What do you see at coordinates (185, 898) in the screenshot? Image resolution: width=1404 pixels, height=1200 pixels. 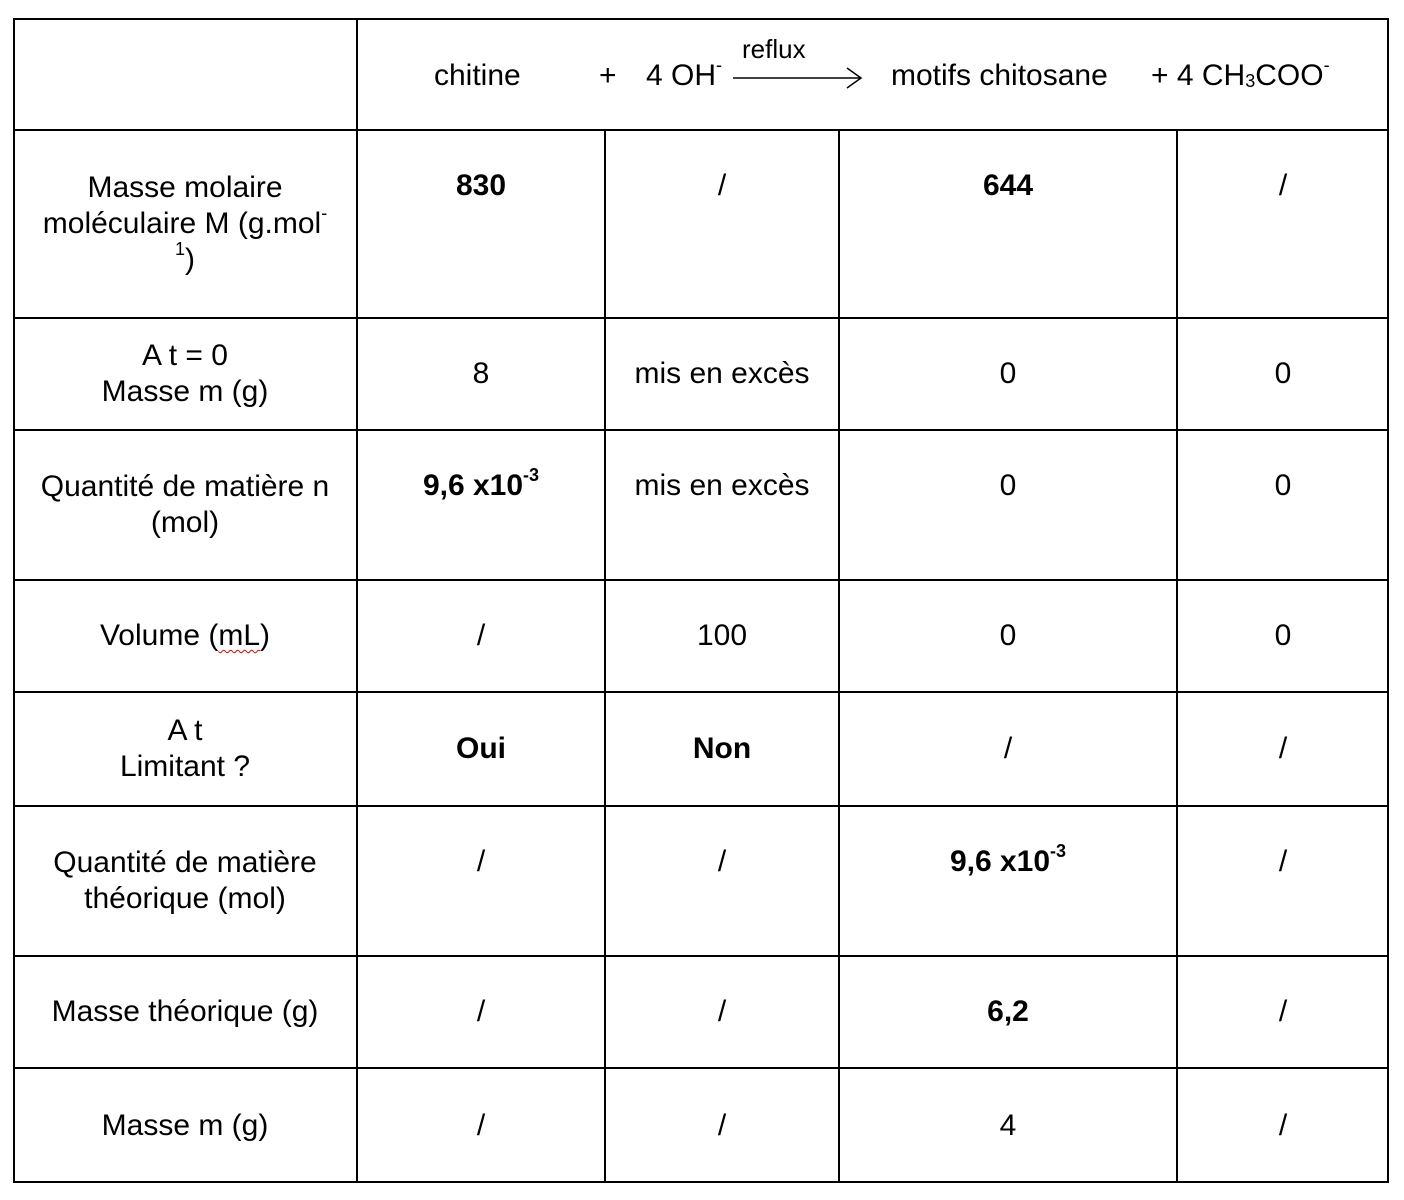 I see `label-line: théorique (mol)` at bounding box center [185, 898].